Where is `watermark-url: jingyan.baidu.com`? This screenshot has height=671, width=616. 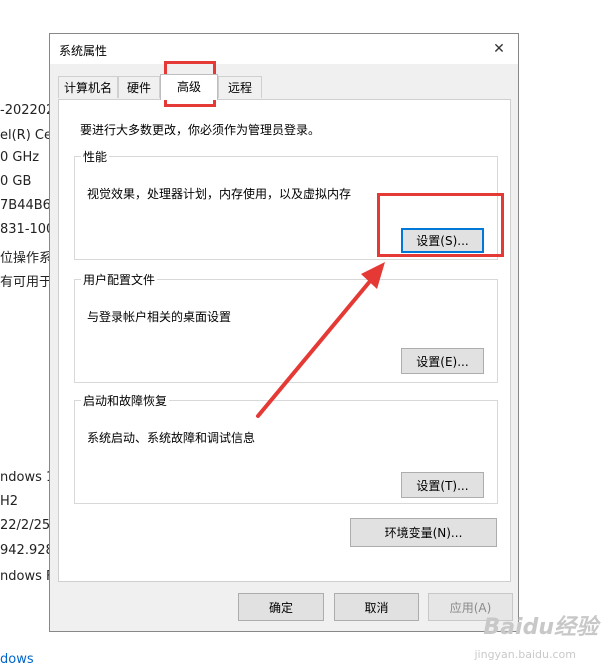 watermark-url: jingyan.baidu.com is located at coordinates (525, 654).